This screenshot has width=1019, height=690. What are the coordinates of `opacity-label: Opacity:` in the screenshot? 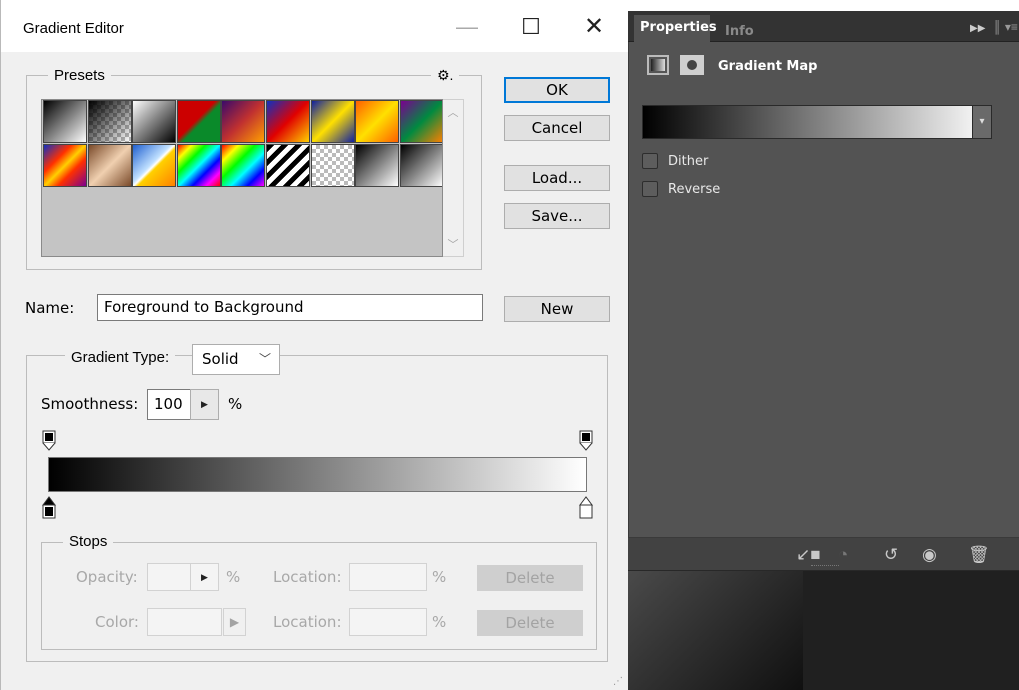 It's located at (107, 577).